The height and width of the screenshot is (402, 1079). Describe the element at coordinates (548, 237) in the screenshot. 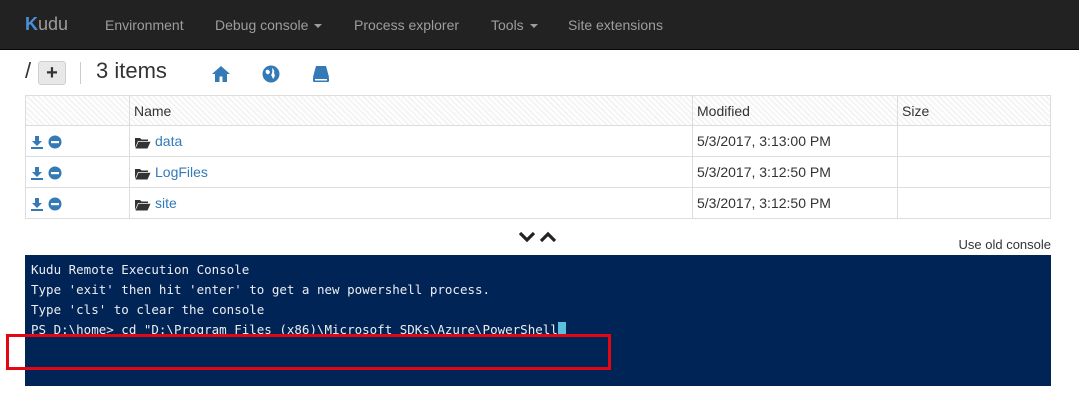

I see `chevron-up-icon` at that location.